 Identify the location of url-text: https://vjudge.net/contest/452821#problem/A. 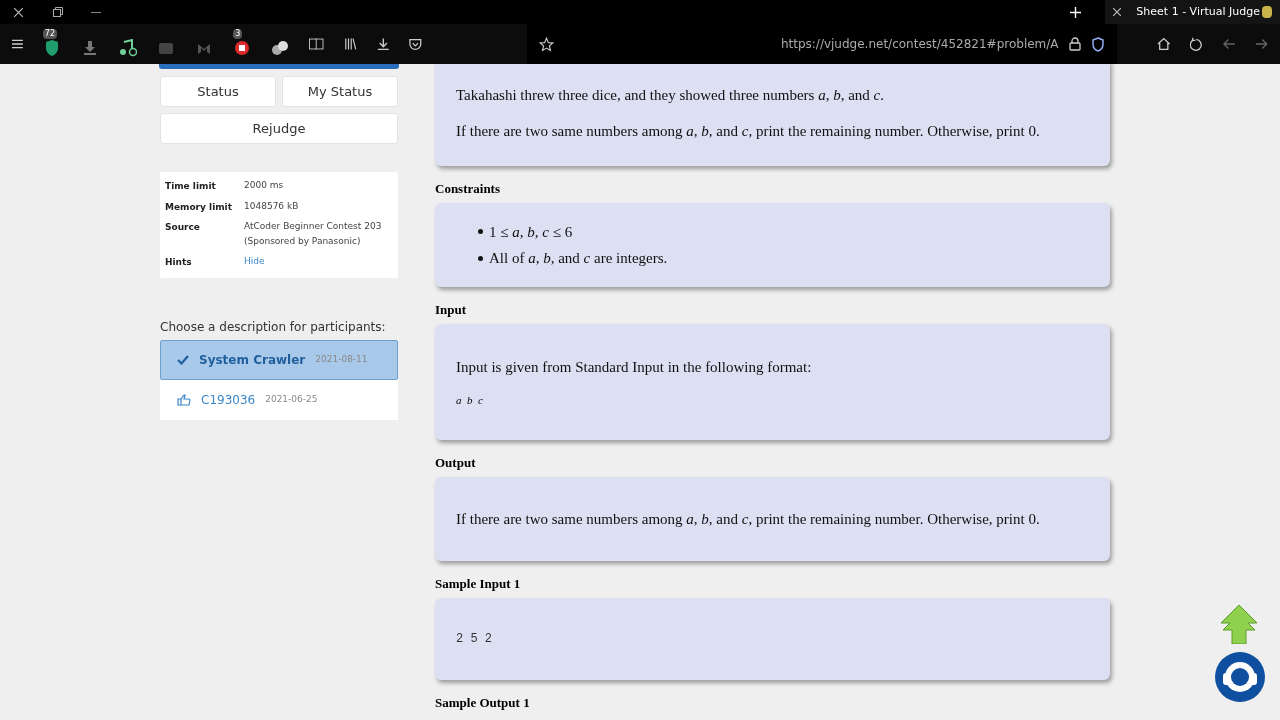
(919, 44).